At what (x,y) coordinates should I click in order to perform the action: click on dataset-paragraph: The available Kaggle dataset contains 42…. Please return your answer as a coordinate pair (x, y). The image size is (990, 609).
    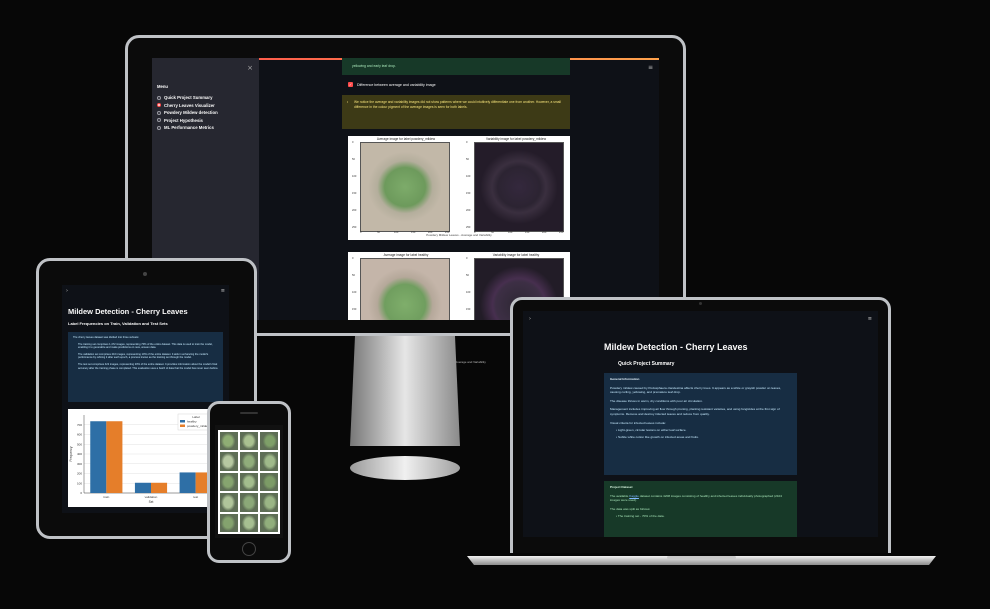
    Looking at the image, I should click on (700, 498).